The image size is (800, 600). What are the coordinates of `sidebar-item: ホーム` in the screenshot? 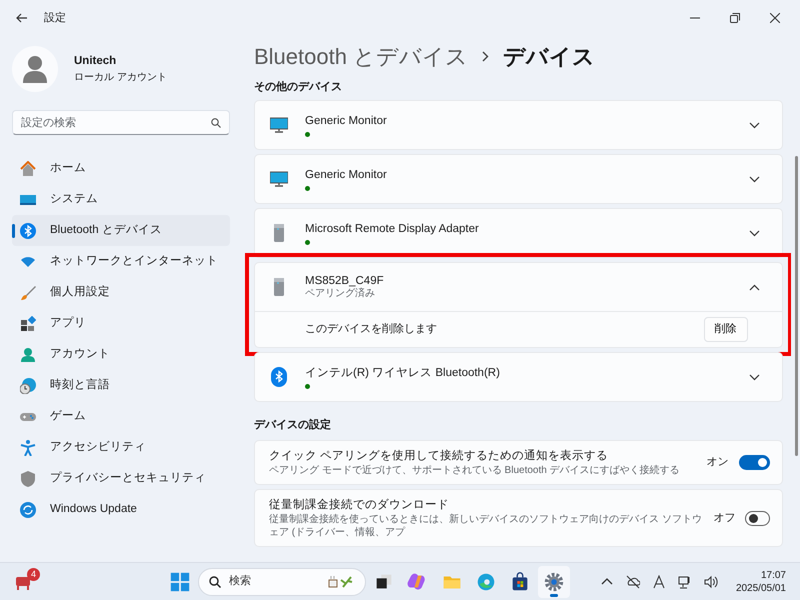 It's located at (121, 168).